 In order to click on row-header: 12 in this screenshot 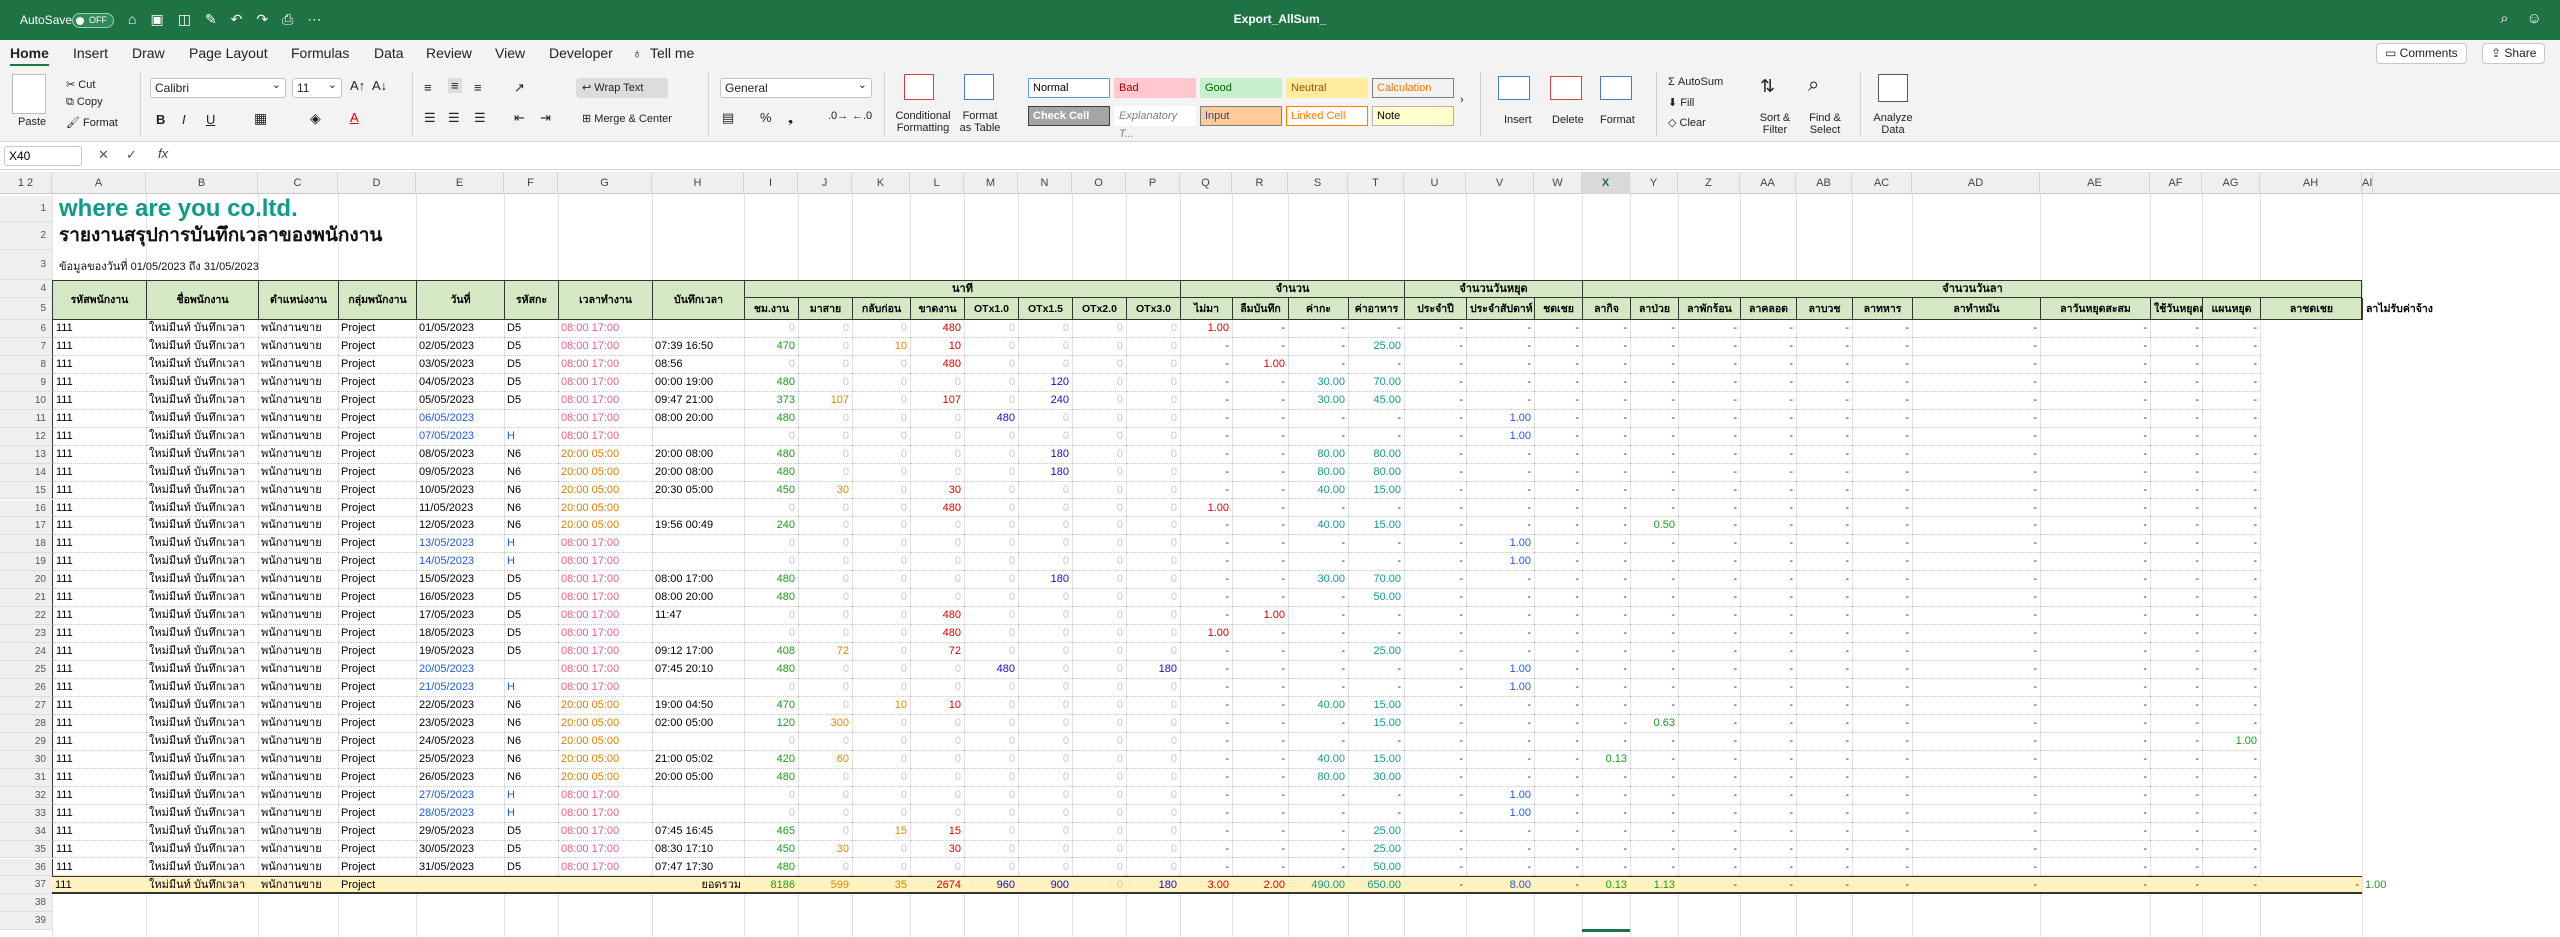, I will do `click(26, 436)`.